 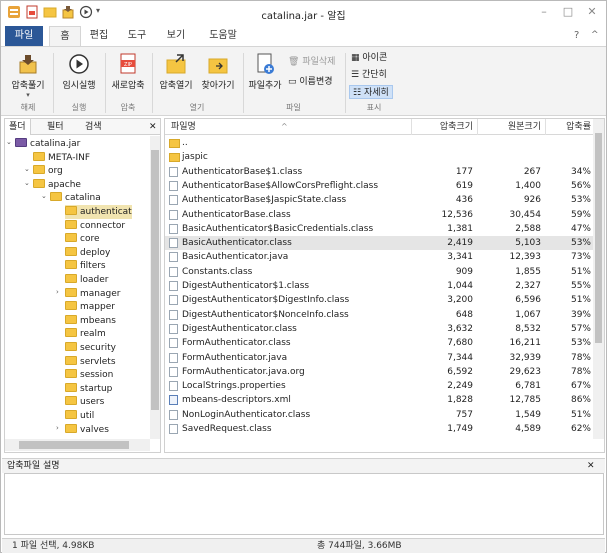 I want to click on tree-item: catalina.jar, so click(x=47, y=144).